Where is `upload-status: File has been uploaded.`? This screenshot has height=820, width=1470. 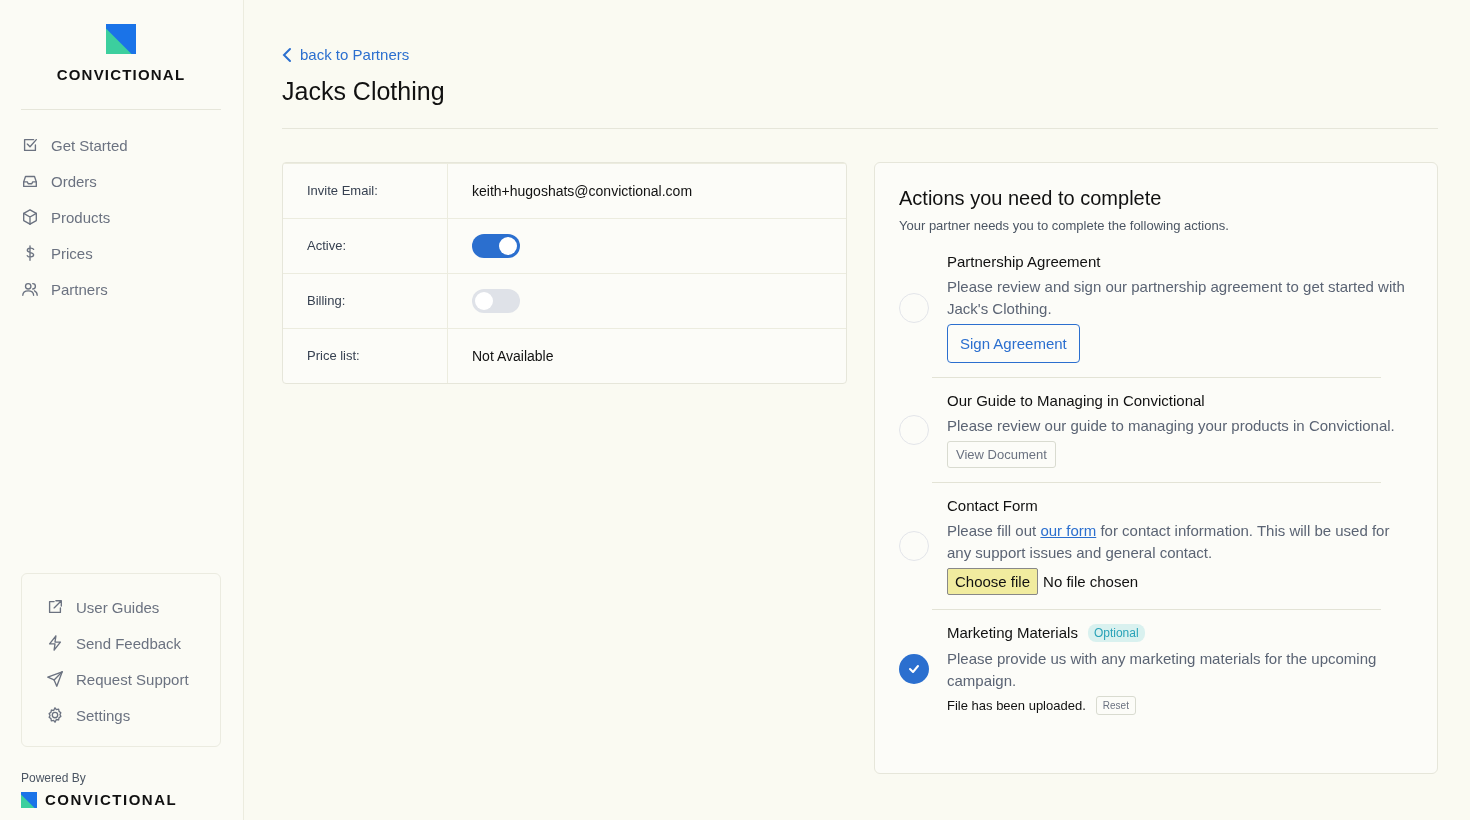 upload-status: File has been uploaded. is located at coordinates (1016, 705).